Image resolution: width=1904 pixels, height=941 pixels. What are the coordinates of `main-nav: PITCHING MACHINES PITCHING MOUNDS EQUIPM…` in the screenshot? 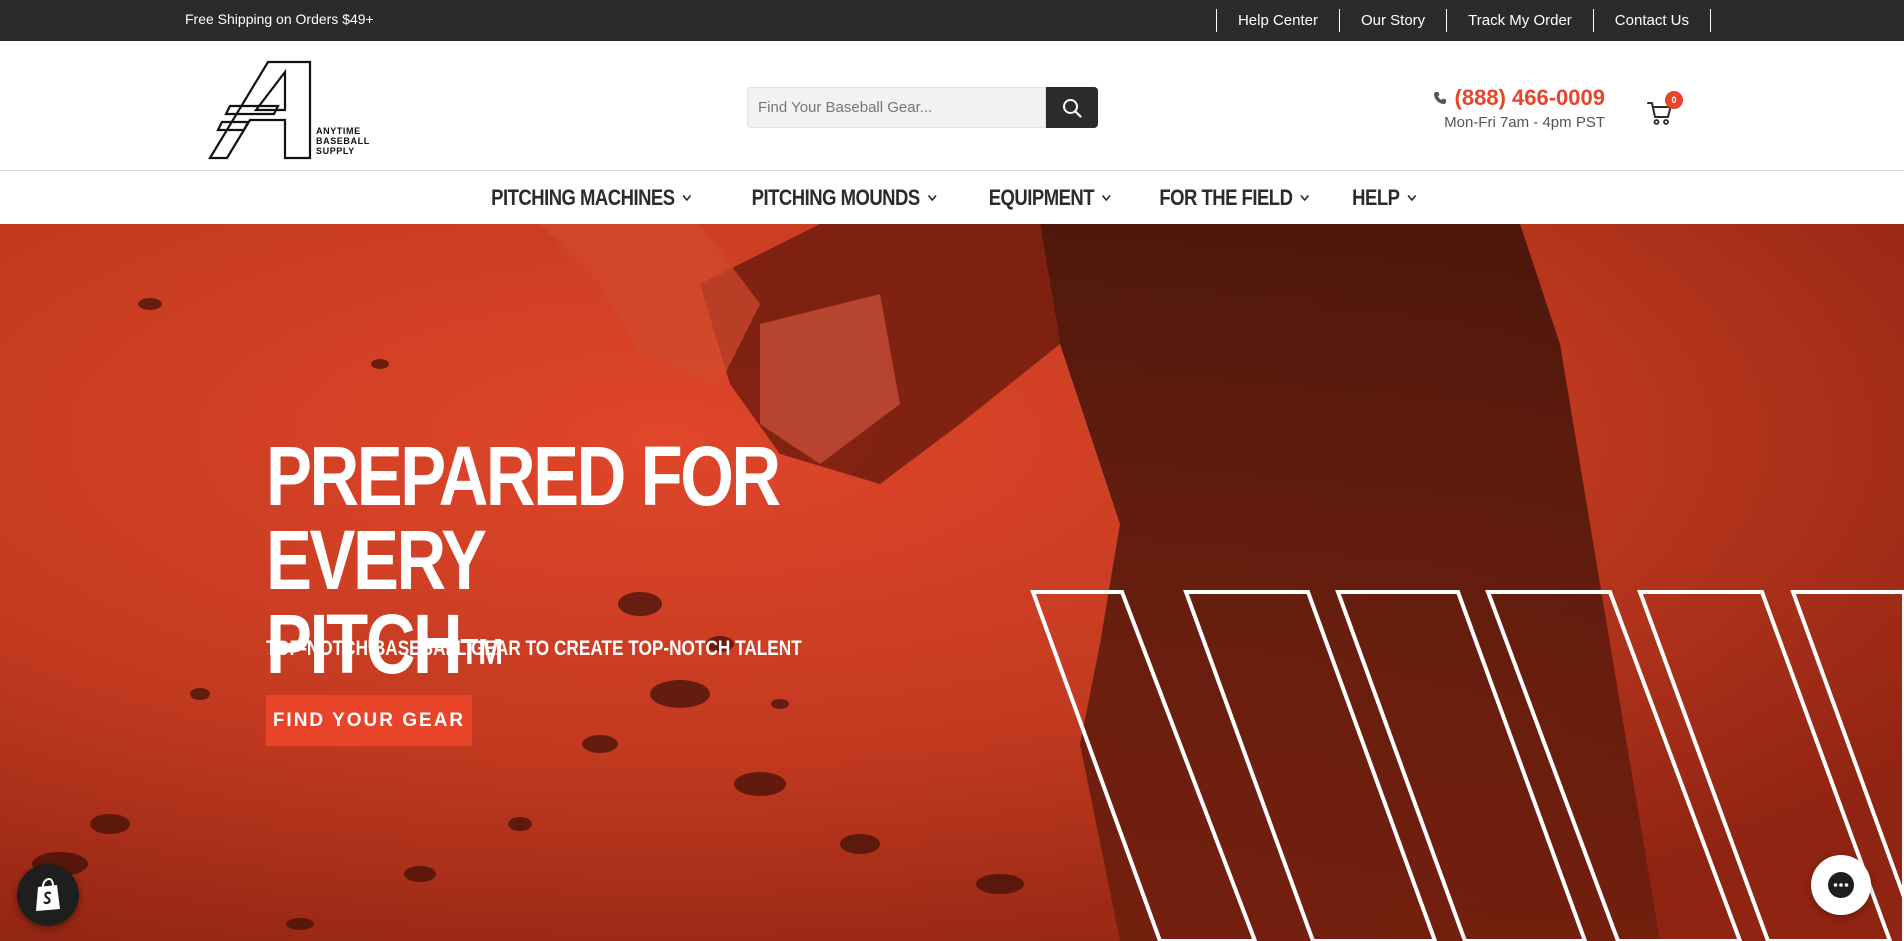 It's located at (952, 198).